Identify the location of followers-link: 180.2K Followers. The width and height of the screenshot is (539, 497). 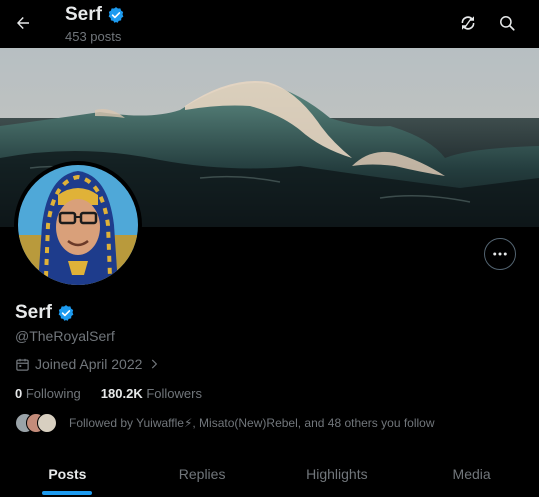
(151, 393).